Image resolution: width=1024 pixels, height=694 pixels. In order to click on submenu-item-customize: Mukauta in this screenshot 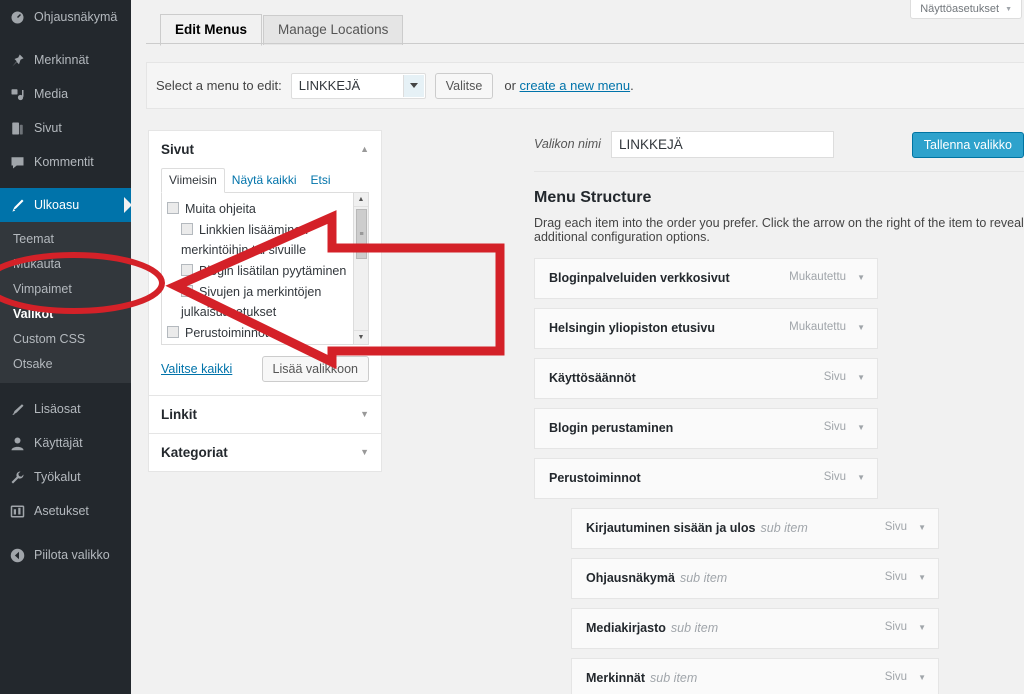, I will do `click(65, 264)`.